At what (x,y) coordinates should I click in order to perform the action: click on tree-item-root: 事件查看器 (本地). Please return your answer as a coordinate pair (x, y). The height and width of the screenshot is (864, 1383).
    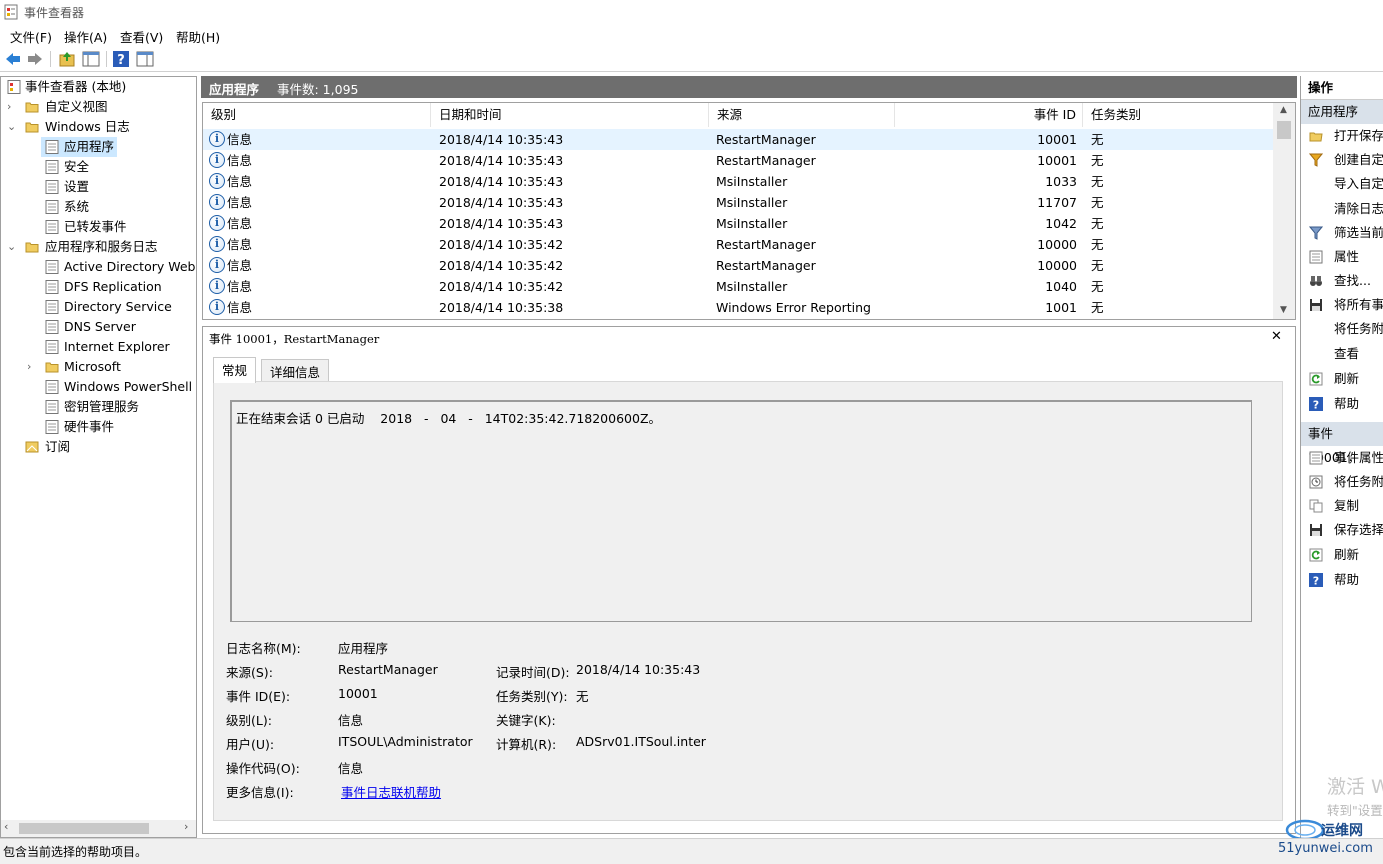
    Looking at the image, I should click on (100, 87).